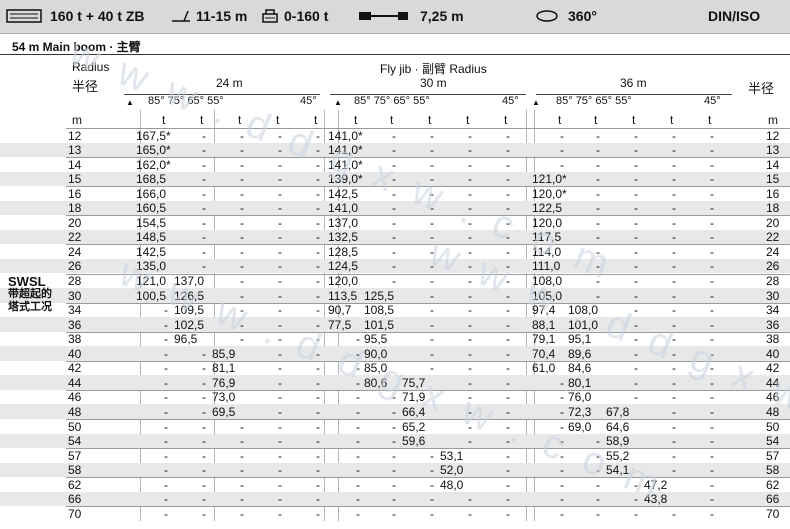  What do you see at coordinates (338, 102) in the screenshot?
I see `angle-triangle-icon: ▲` at bounding box center [338, 102].